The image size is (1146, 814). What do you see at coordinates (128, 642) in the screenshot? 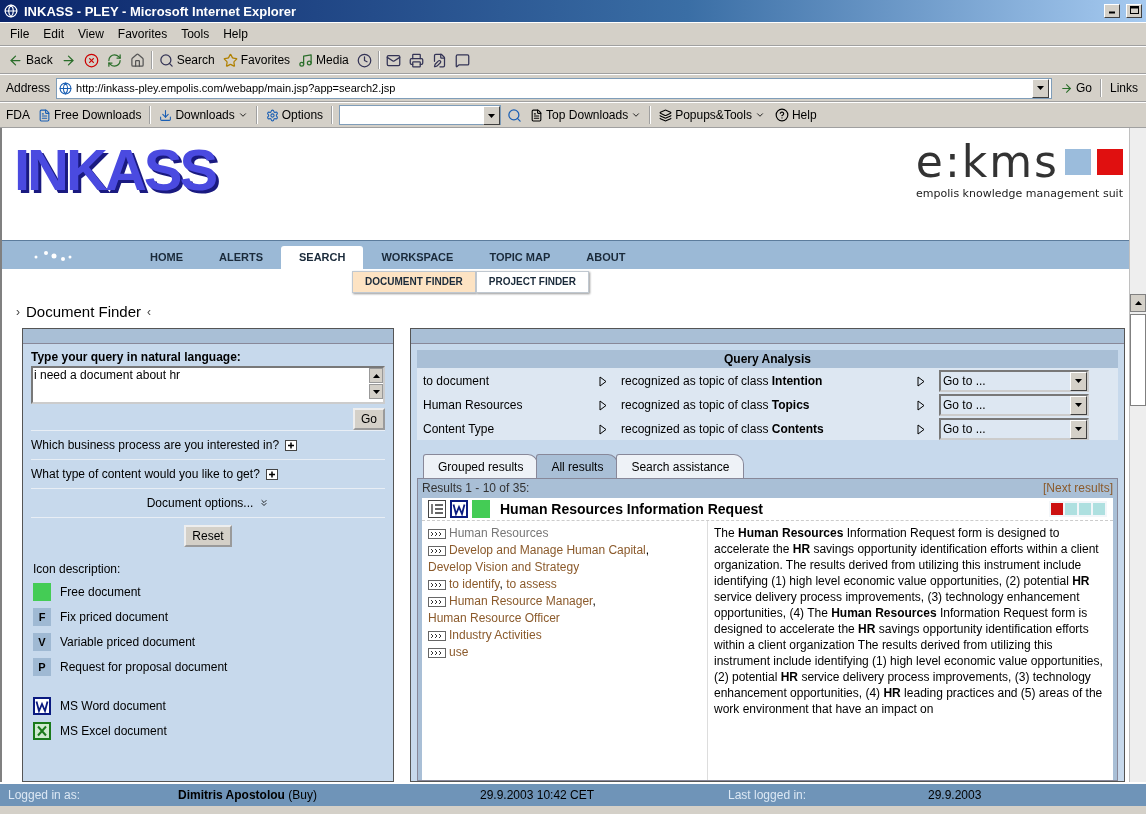
I see `legend-label: Variable priced document` at bounding box center [128, 642].